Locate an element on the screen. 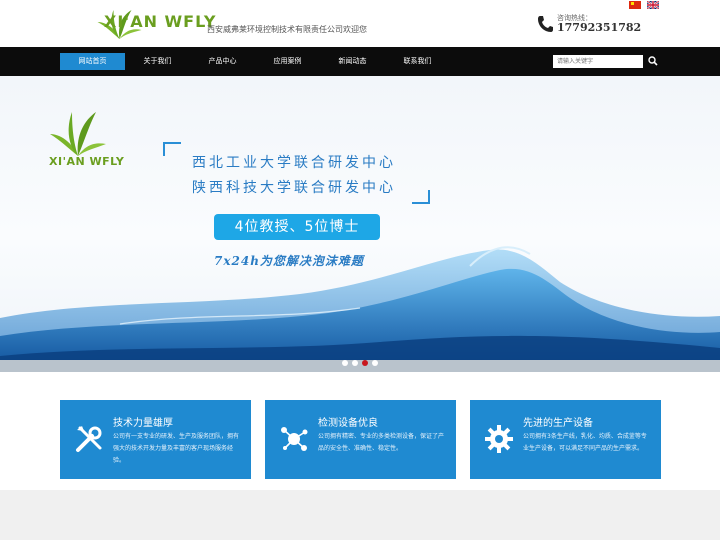  hotline-number: 17792351782 is located at coordinates (599, 27).